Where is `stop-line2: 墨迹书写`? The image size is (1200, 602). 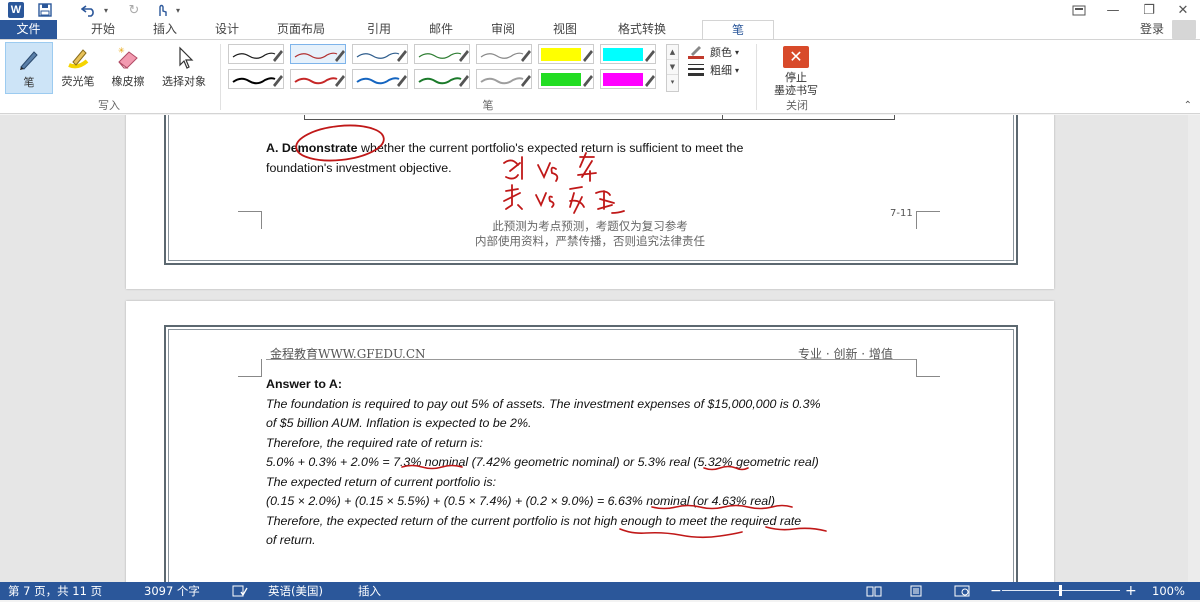 stop-line2: 墨迹书写 is located at coordinates (796, 90).